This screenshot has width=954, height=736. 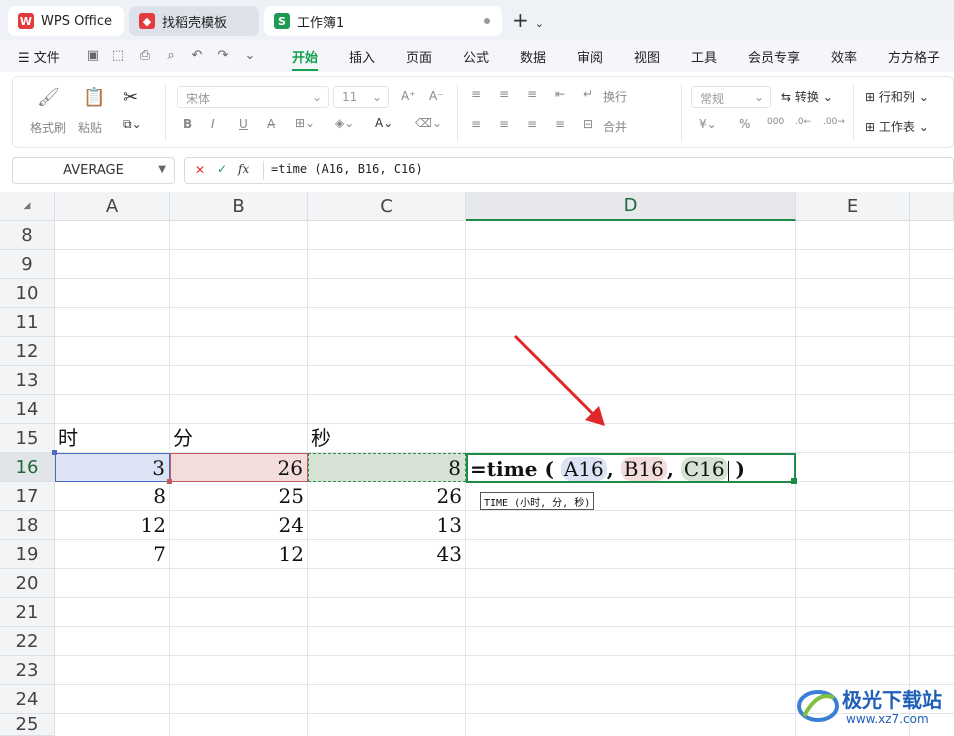 I want to click on row-header-23: 23, so click(x=27, y=670).